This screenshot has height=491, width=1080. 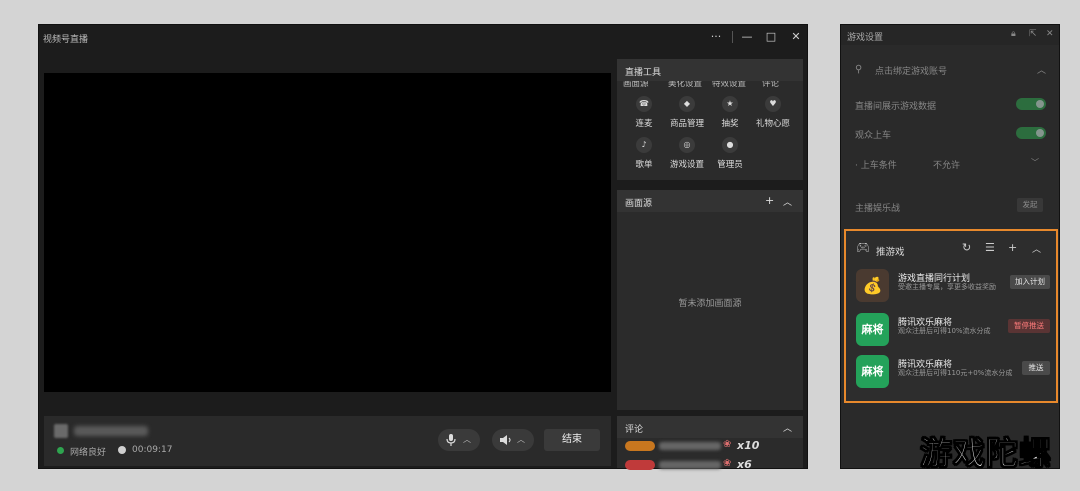 What do you see at coordinates (687, 145) in the screenshot?
I see `gamepad-icon: ◎` at bounding box center [687, 145].